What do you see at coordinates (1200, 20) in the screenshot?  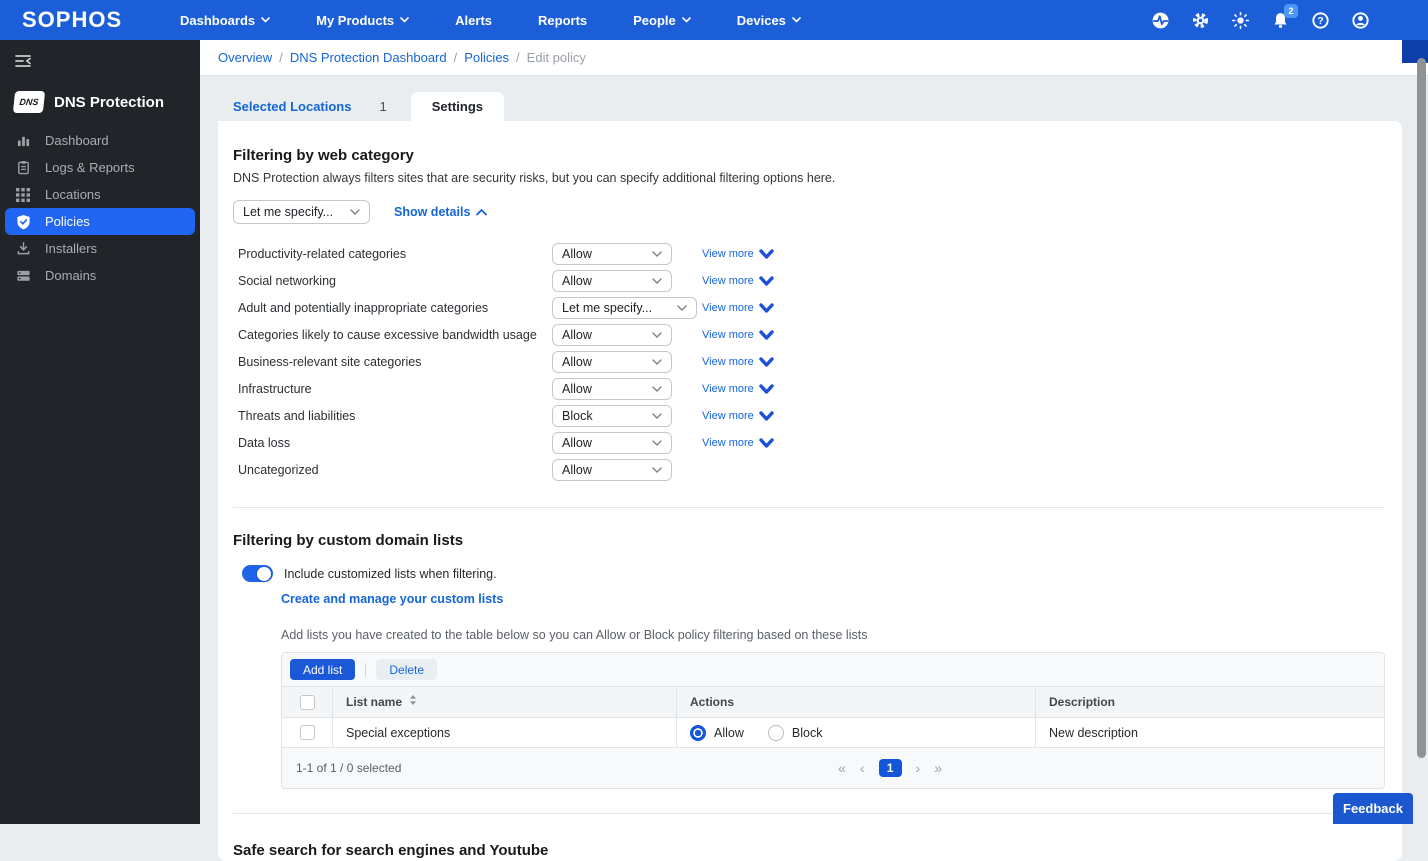 I see `settings-gear-icon` at bounding box center [1200, 20].